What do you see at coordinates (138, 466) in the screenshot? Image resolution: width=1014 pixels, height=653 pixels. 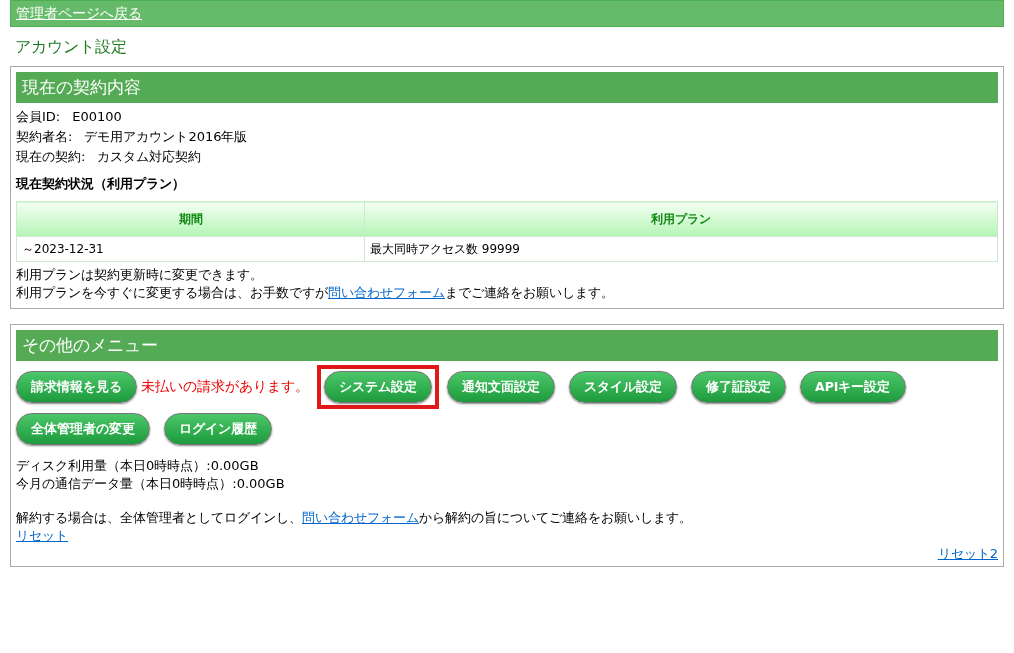 I see `disk-usage-text: ディスク利用量（本日0時時点）:0.00GB` at bounding box center [138, 466].